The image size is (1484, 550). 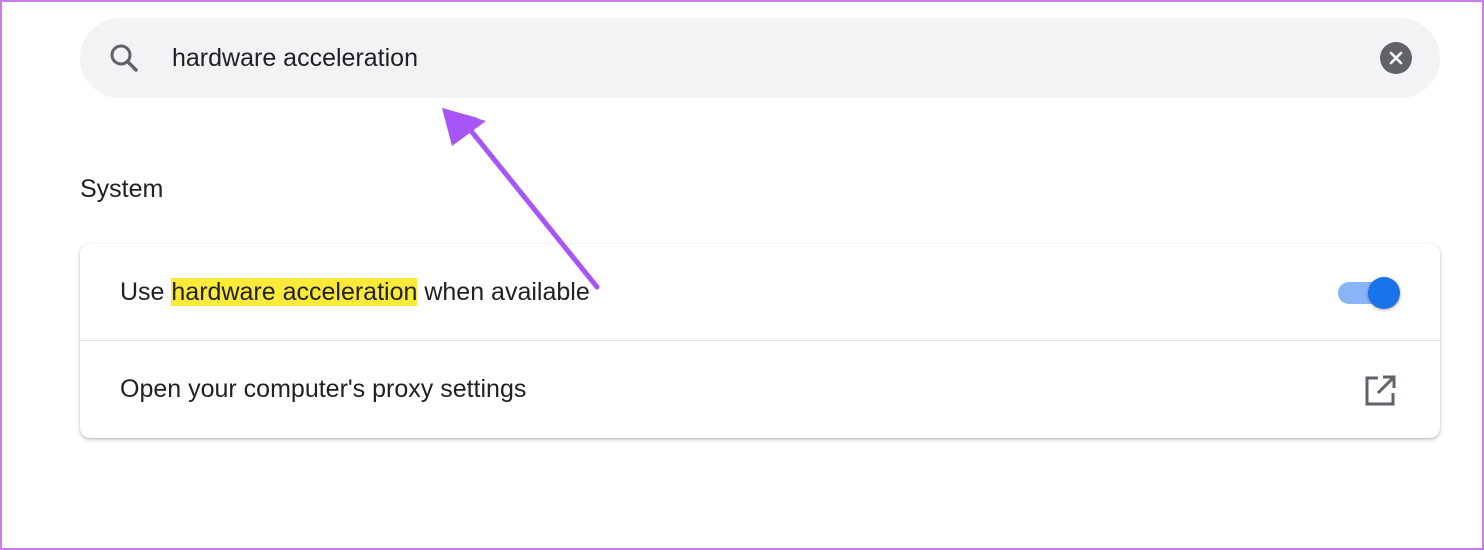 What do you see at coordinates (122, 189) in the screenshot?
I see `section-title-system: System` at bounding box center [122, 189].